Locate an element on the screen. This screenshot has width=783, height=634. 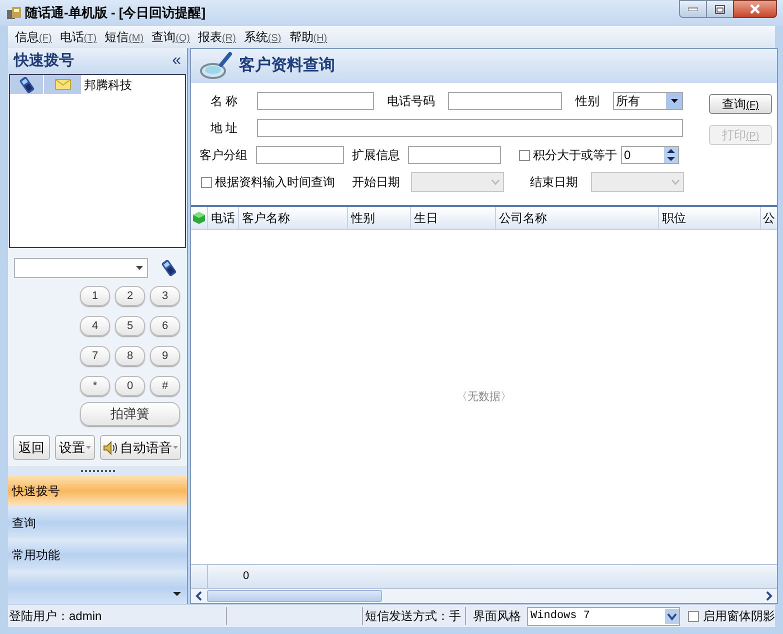
dial-key: 0 is located at coordinates (130, 386).